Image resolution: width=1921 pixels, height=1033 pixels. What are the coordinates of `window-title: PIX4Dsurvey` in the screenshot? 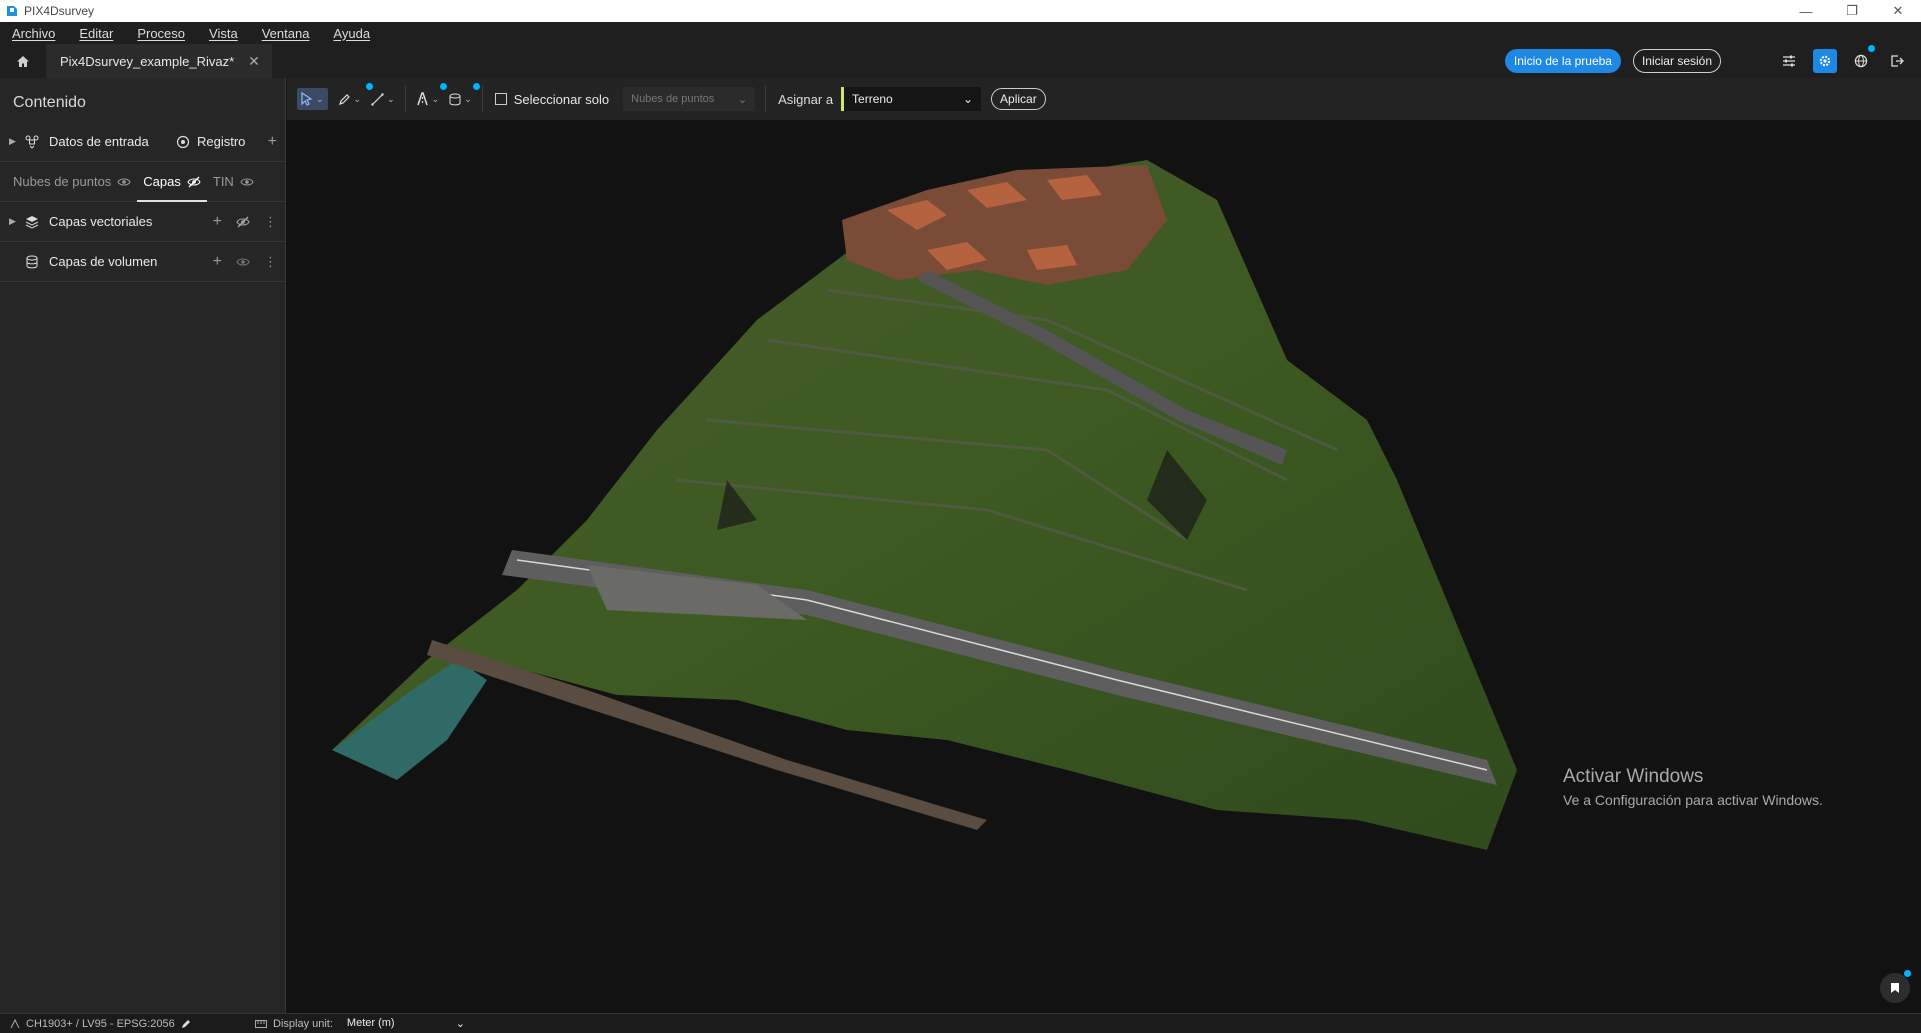 It's located at (59, 11).